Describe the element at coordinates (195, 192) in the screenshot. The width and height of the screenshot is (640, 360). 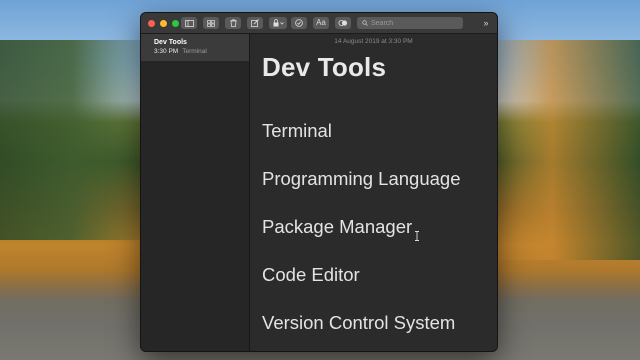
I see `notes-list: Dev Tools 3:30 PM Terminal` at that location.